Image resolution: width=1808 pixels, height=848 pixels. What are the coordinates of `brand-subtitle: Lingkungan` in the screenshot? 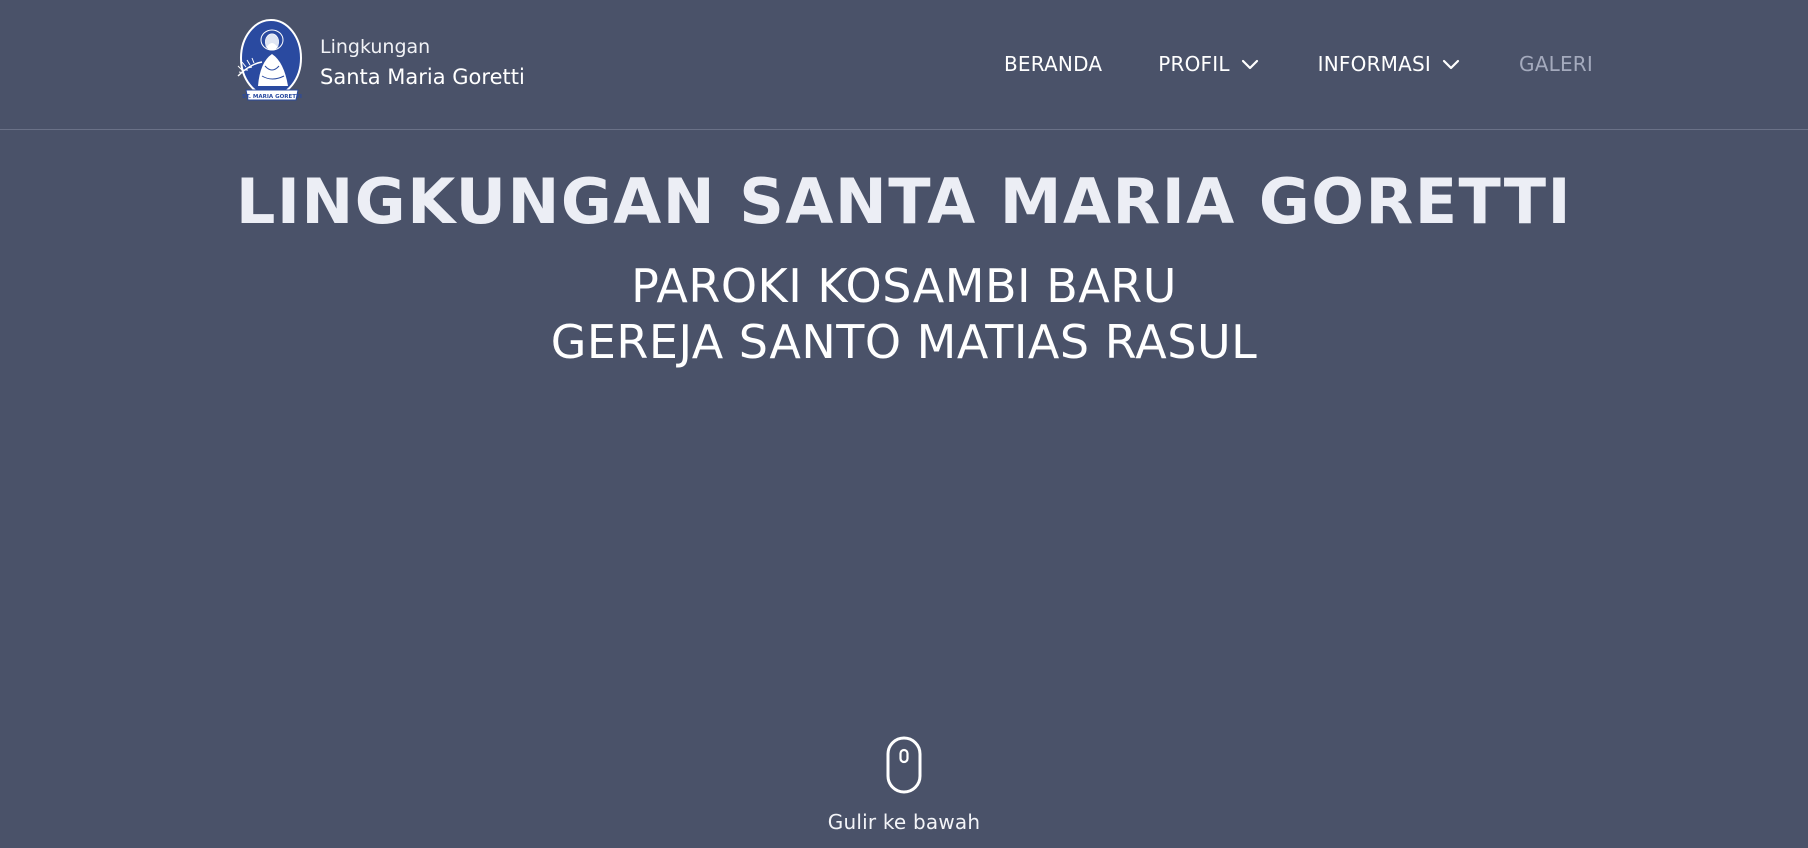 It's located at (375, 47).